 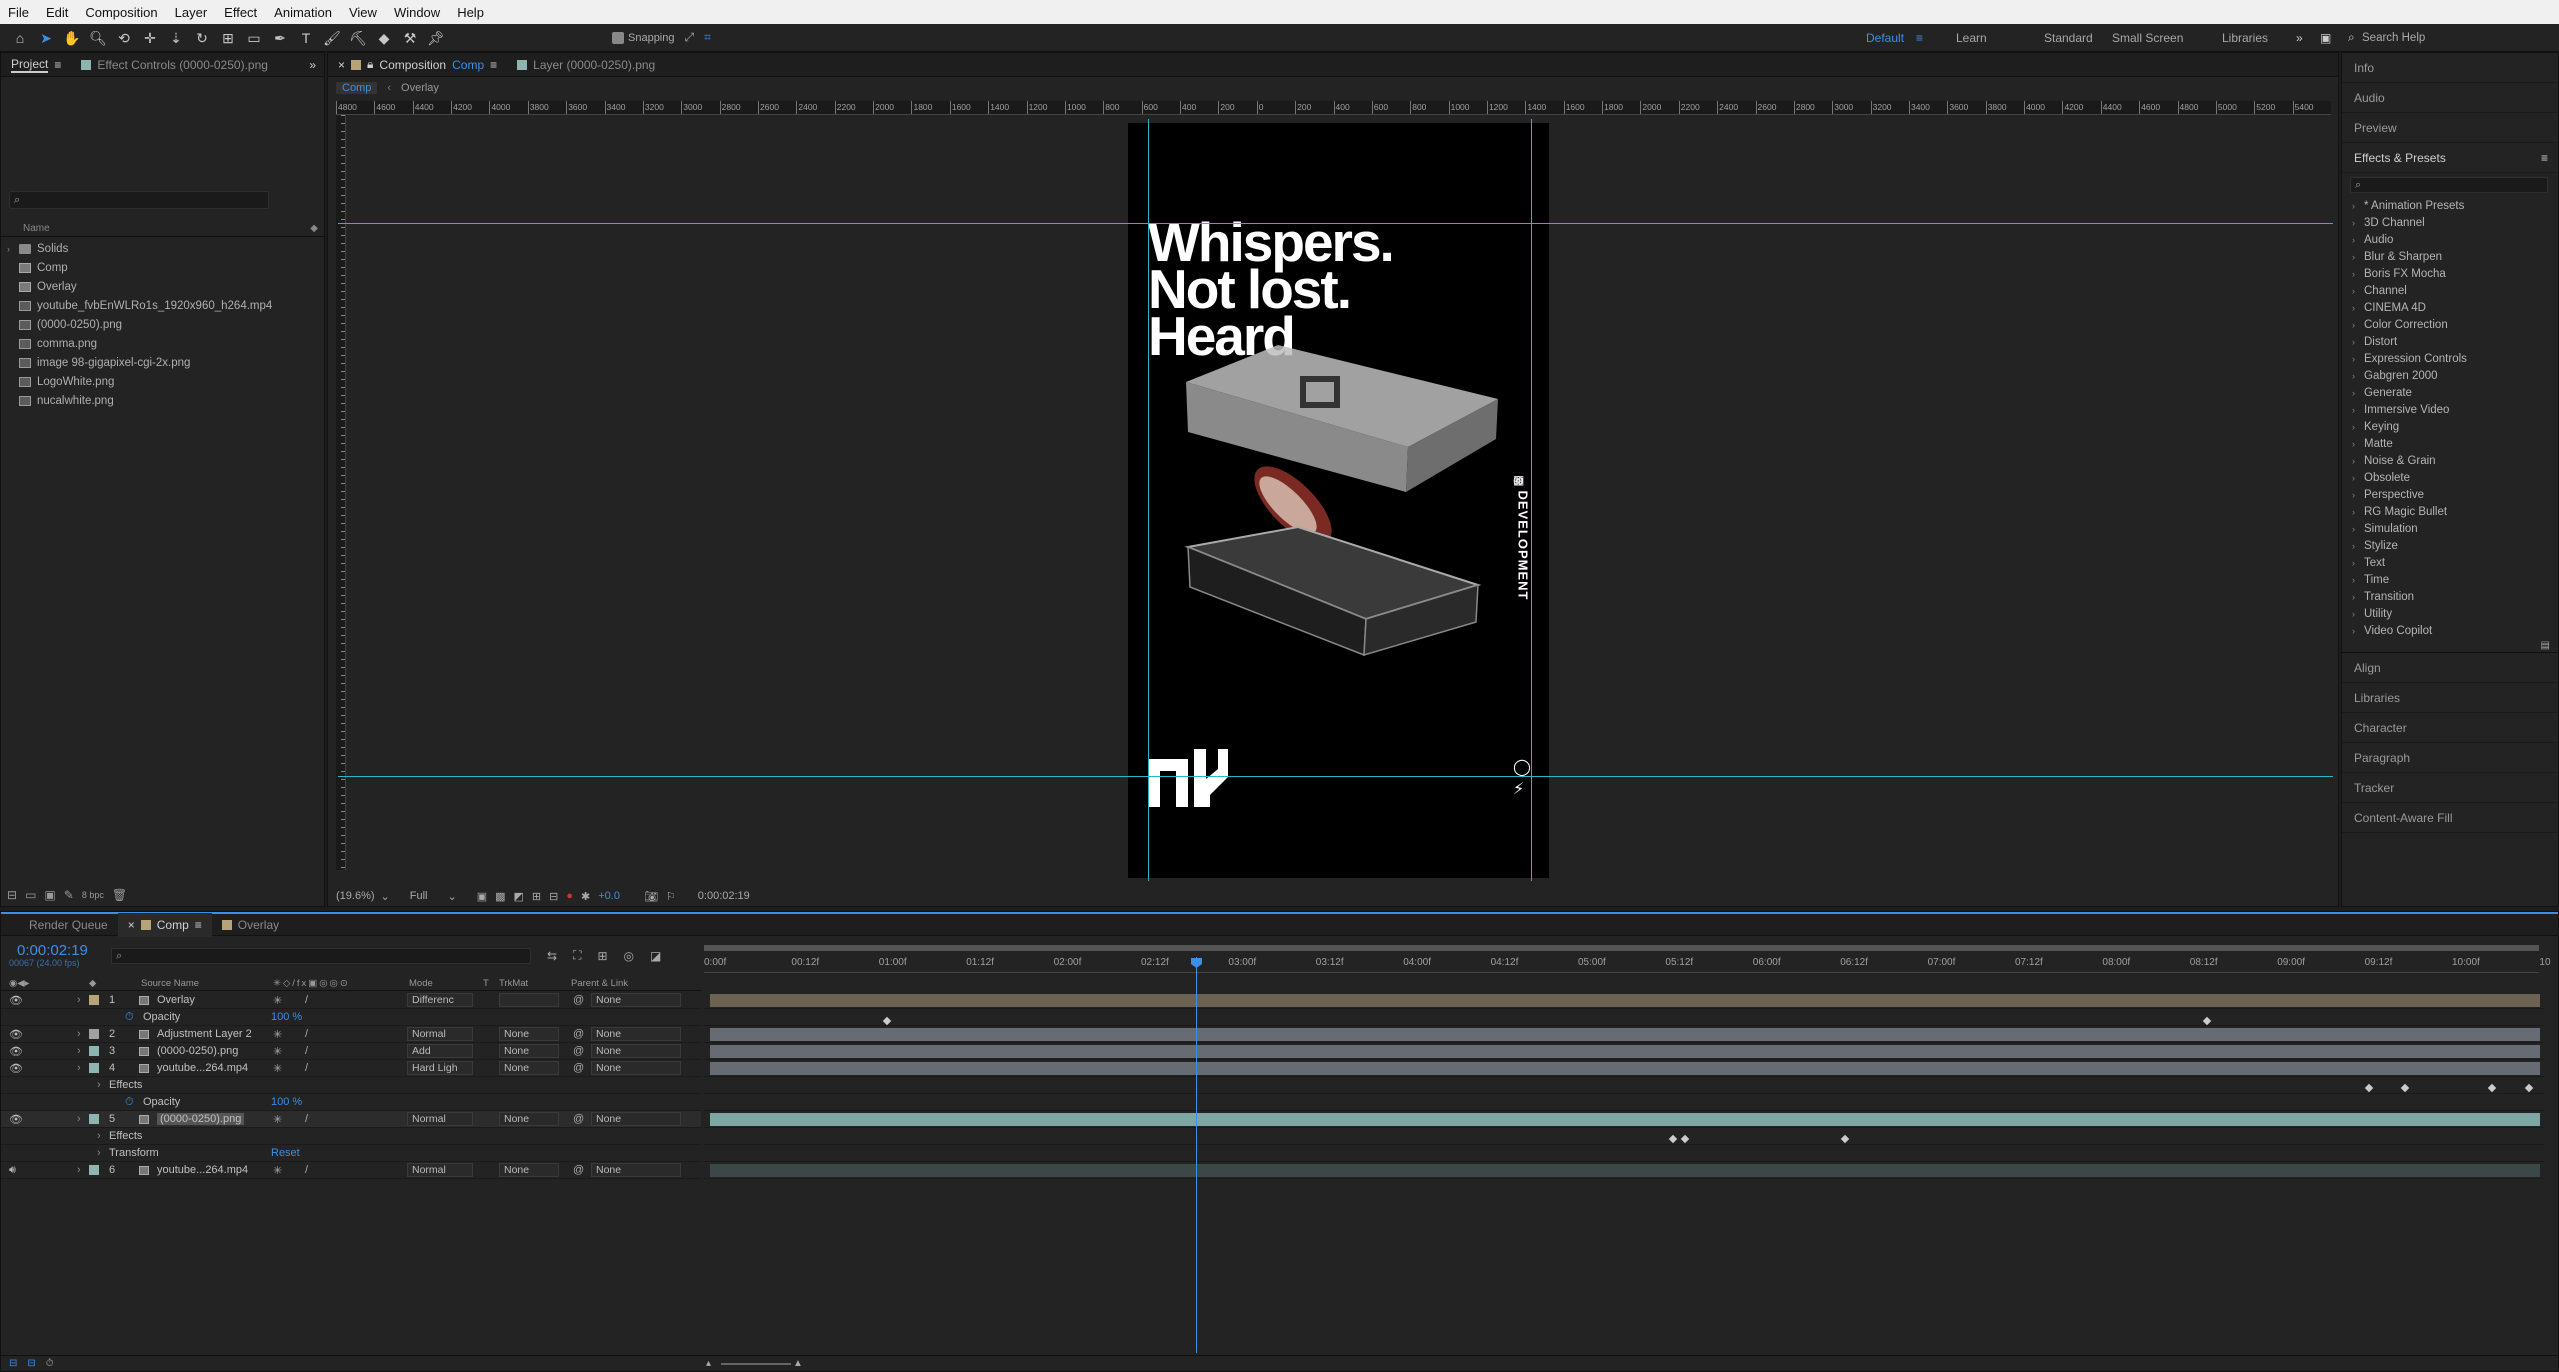 I want to click on panel-overflow-icon: », so click(x=316, y=65).